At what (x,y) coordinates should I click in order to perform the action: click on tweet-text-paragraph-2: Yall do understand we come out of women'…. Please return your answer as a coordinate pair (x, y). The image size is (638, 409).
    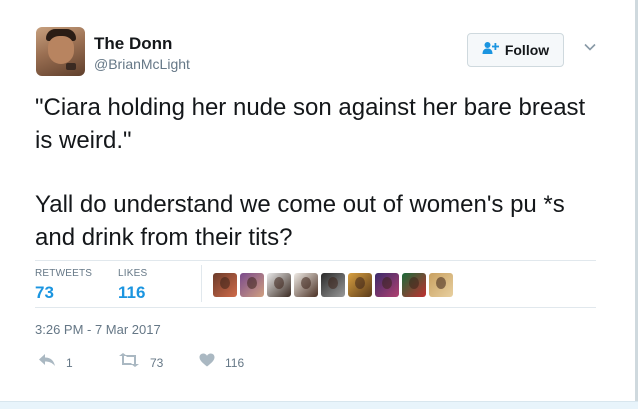
    Looking at the image, I should click on (300, 221).